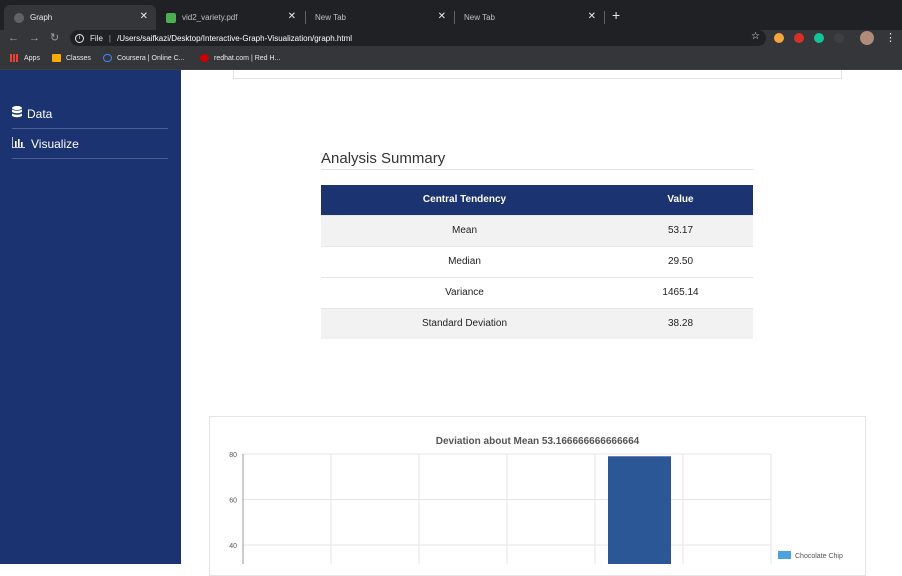 The width and height of the screenshot is (902, 576). I want to click on y-tick-label: 40, so click(233, 546).